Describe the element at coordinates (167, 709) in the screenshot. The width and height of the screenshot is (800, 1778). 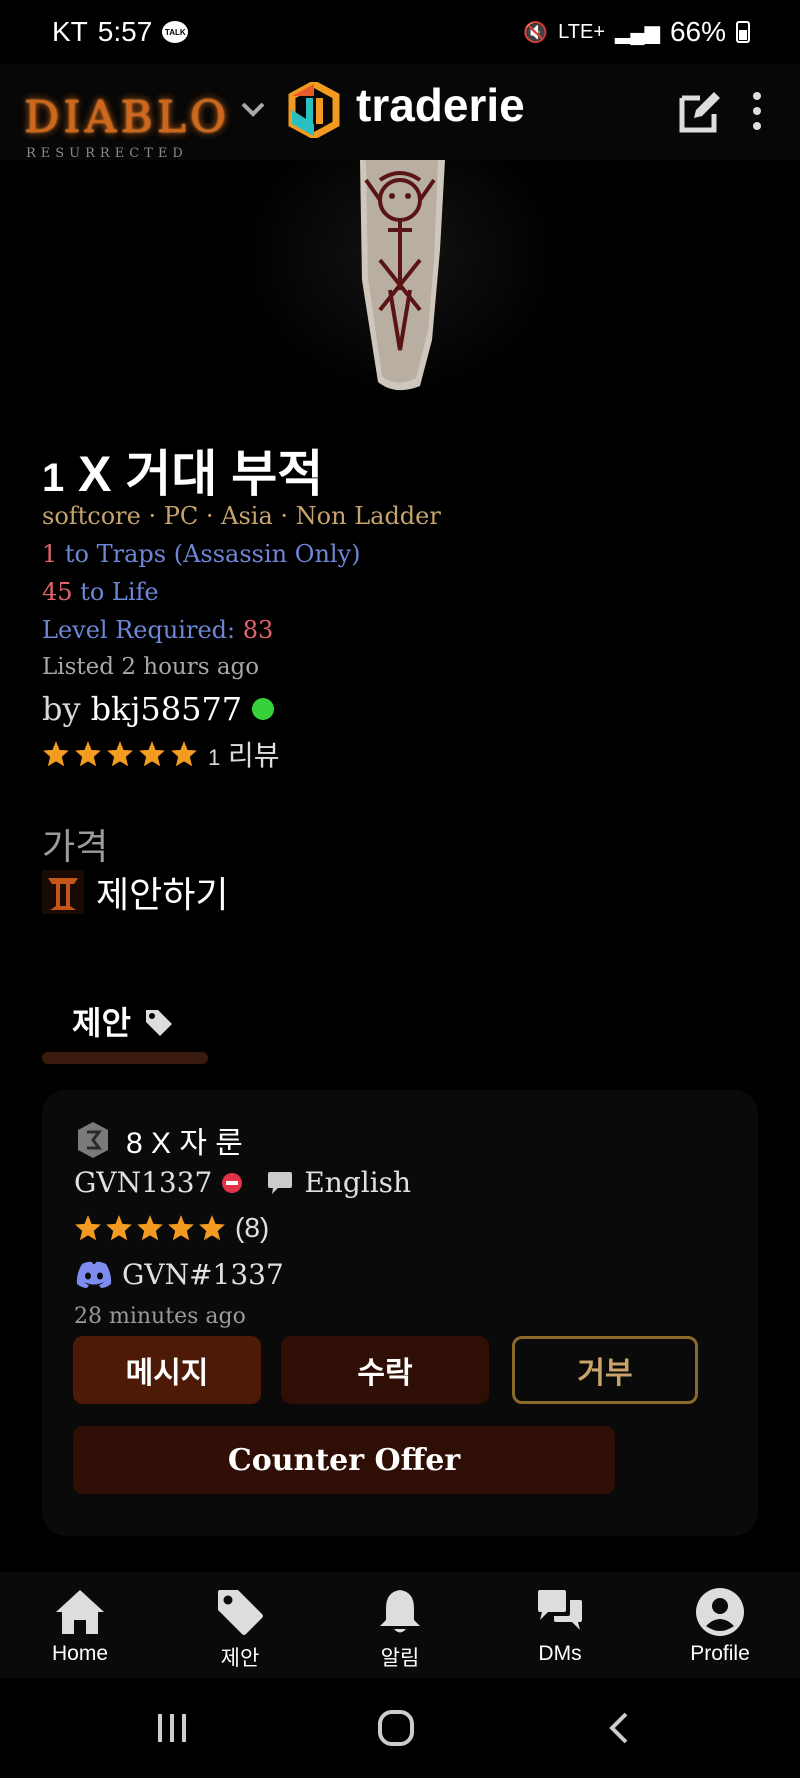
I see `seller-name: bkj58577` at that location.